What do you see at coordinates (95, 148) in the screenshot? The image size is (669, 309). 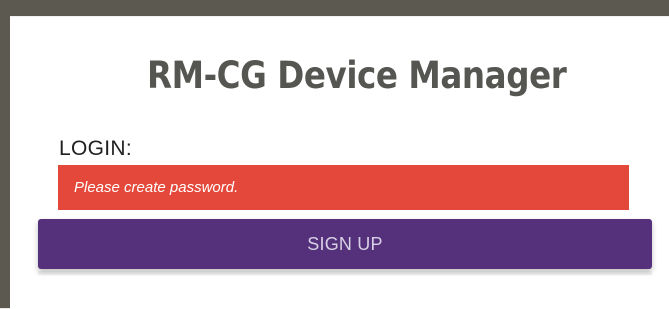 I see `login-label: LOGIN:` at bounding box center [95, 148].